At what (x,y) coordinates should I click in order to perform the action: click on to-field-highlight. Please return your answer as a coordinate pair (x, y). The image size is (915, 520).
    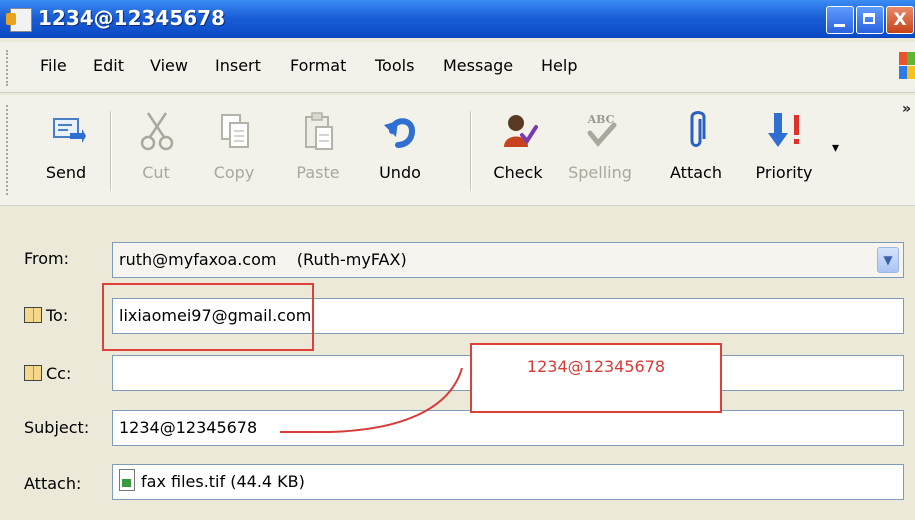
    Looking at the image, I should click on (208, 317).